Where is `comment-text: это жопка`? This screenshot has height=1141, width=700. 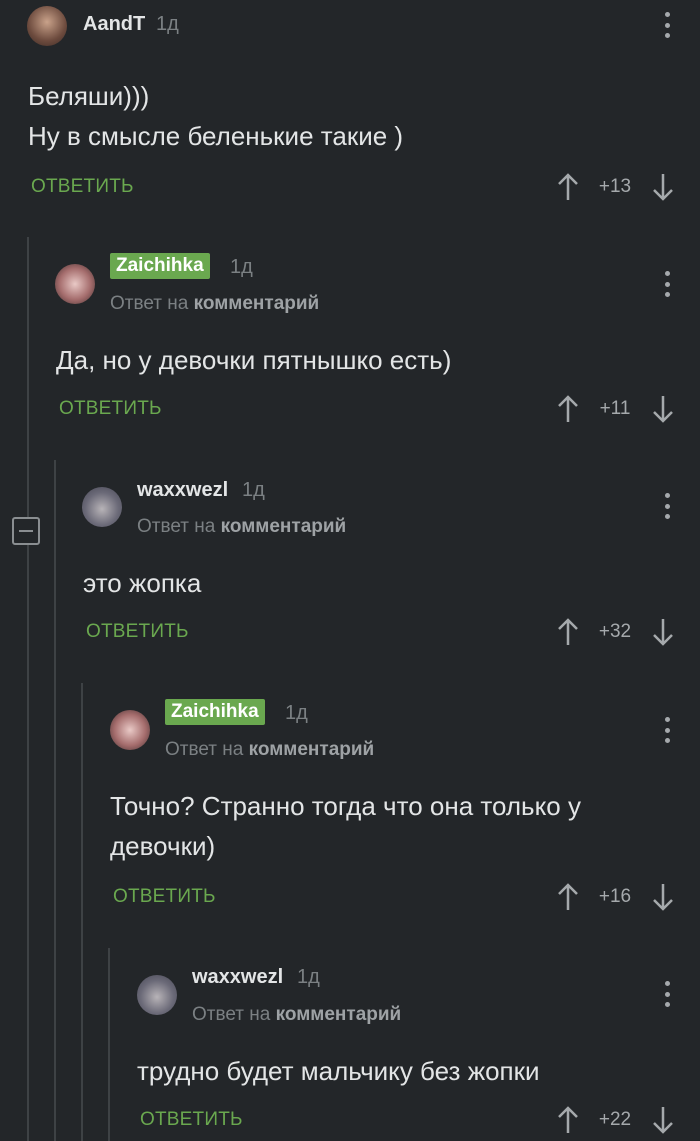 comment-text: это жопка is located at coordinates (142, 583).